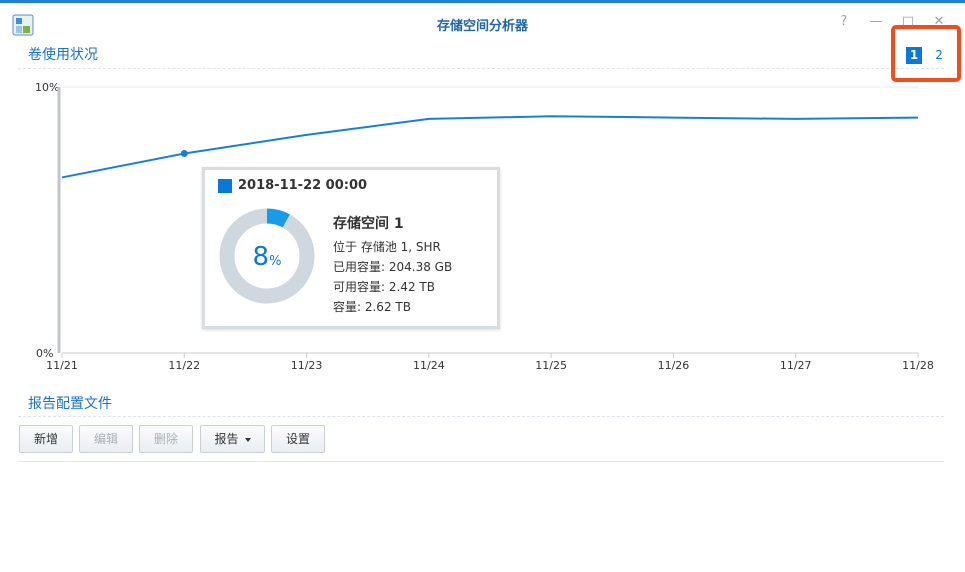  Describe the element at coordinates (226, 439) in the screenshot. I see `report-button-label: 报告` at that location.